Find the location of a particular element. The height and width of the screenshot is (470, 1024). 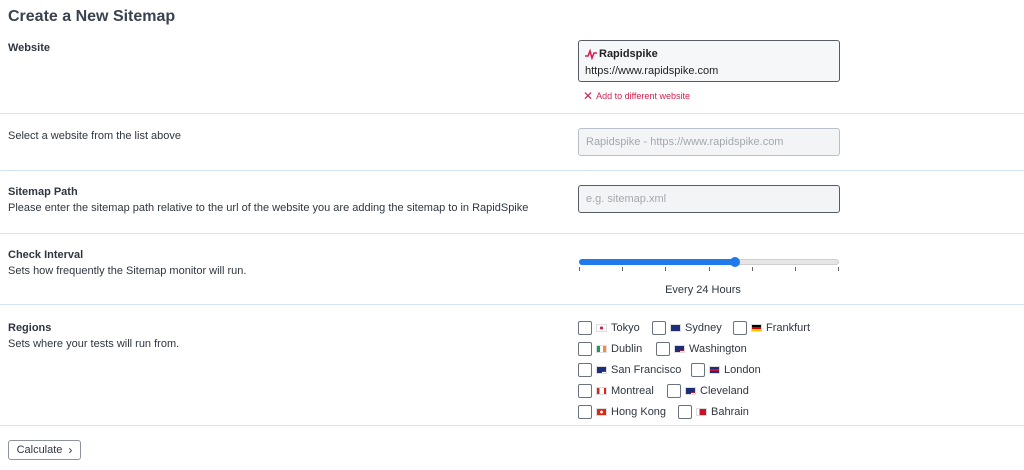

slider-thumb is located at coordinates (735, 262).